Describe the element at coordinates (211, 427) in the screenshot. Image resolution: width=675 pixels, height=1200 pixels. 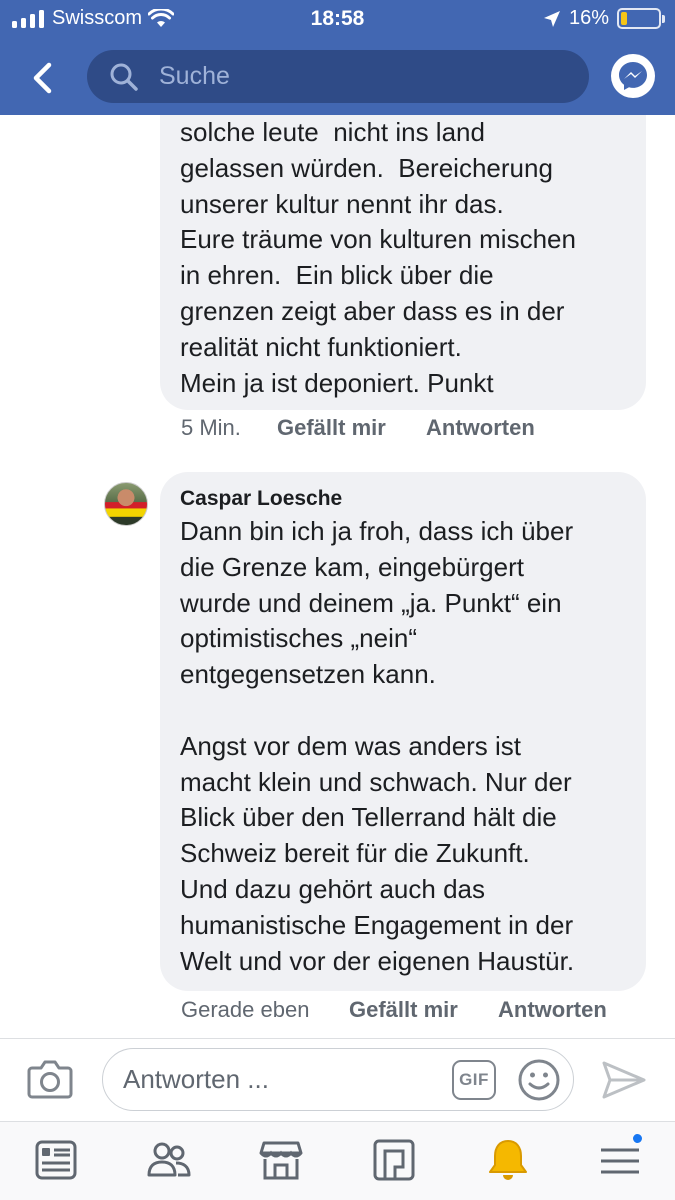
I see `comment-time: 5 Min.` at that location.